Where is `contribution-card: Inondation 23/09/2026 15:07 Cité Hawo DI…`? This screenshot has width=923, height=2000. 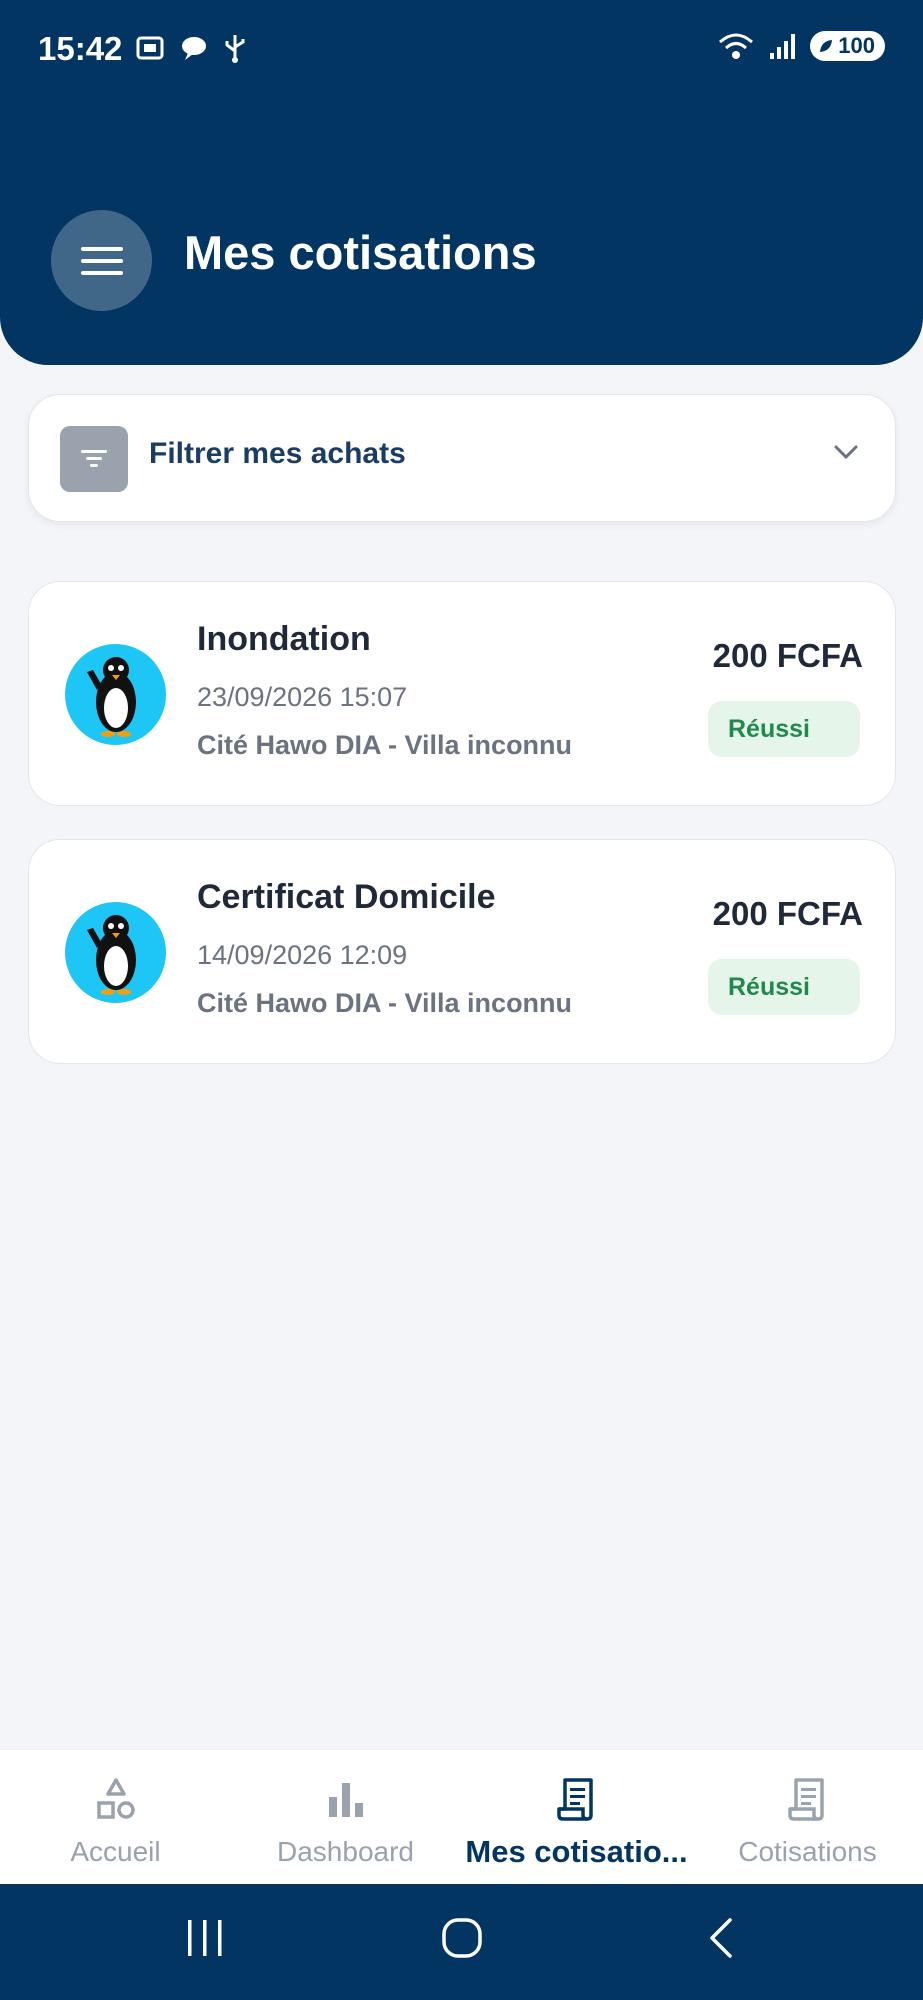 contribution-card: Inondation 23/09/2026 15:07 Cité Hawo DI… is located at coordinates (462, 693).